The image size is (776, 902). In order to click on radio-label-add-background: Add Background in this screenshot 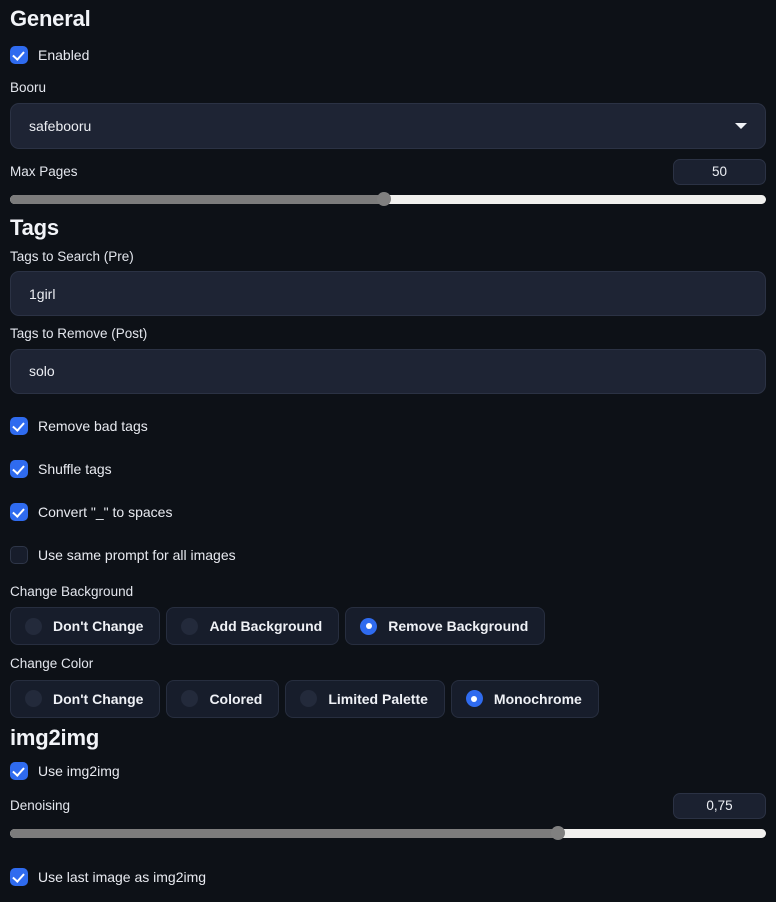, I will do `click(266, 626)`.